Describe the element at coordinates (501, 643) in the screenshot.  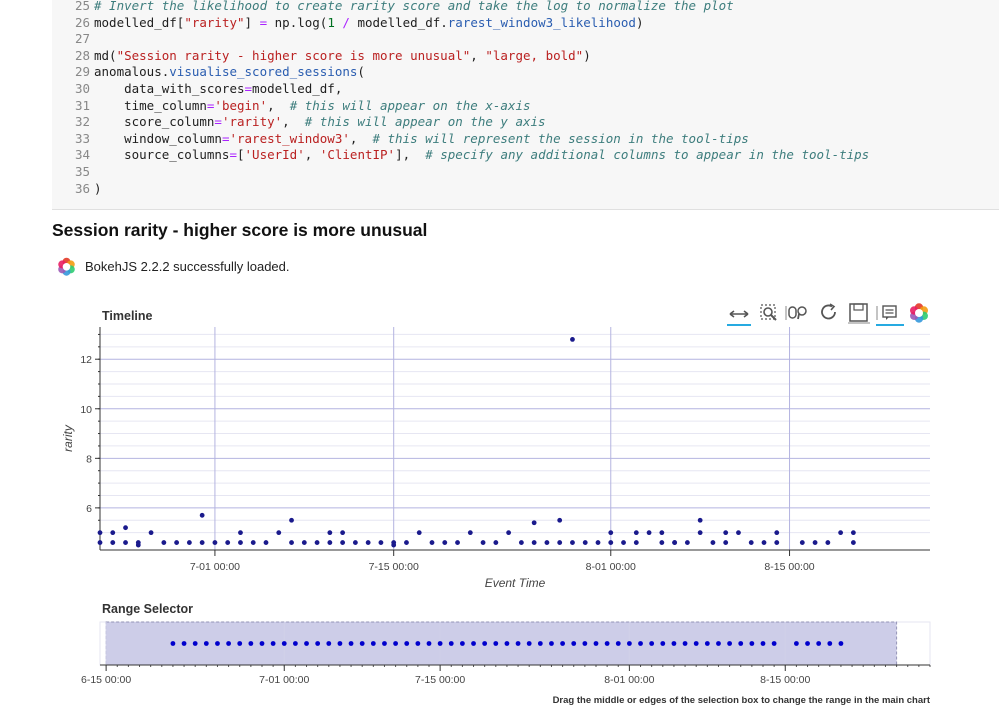
I see `range-selection-box` at that location.